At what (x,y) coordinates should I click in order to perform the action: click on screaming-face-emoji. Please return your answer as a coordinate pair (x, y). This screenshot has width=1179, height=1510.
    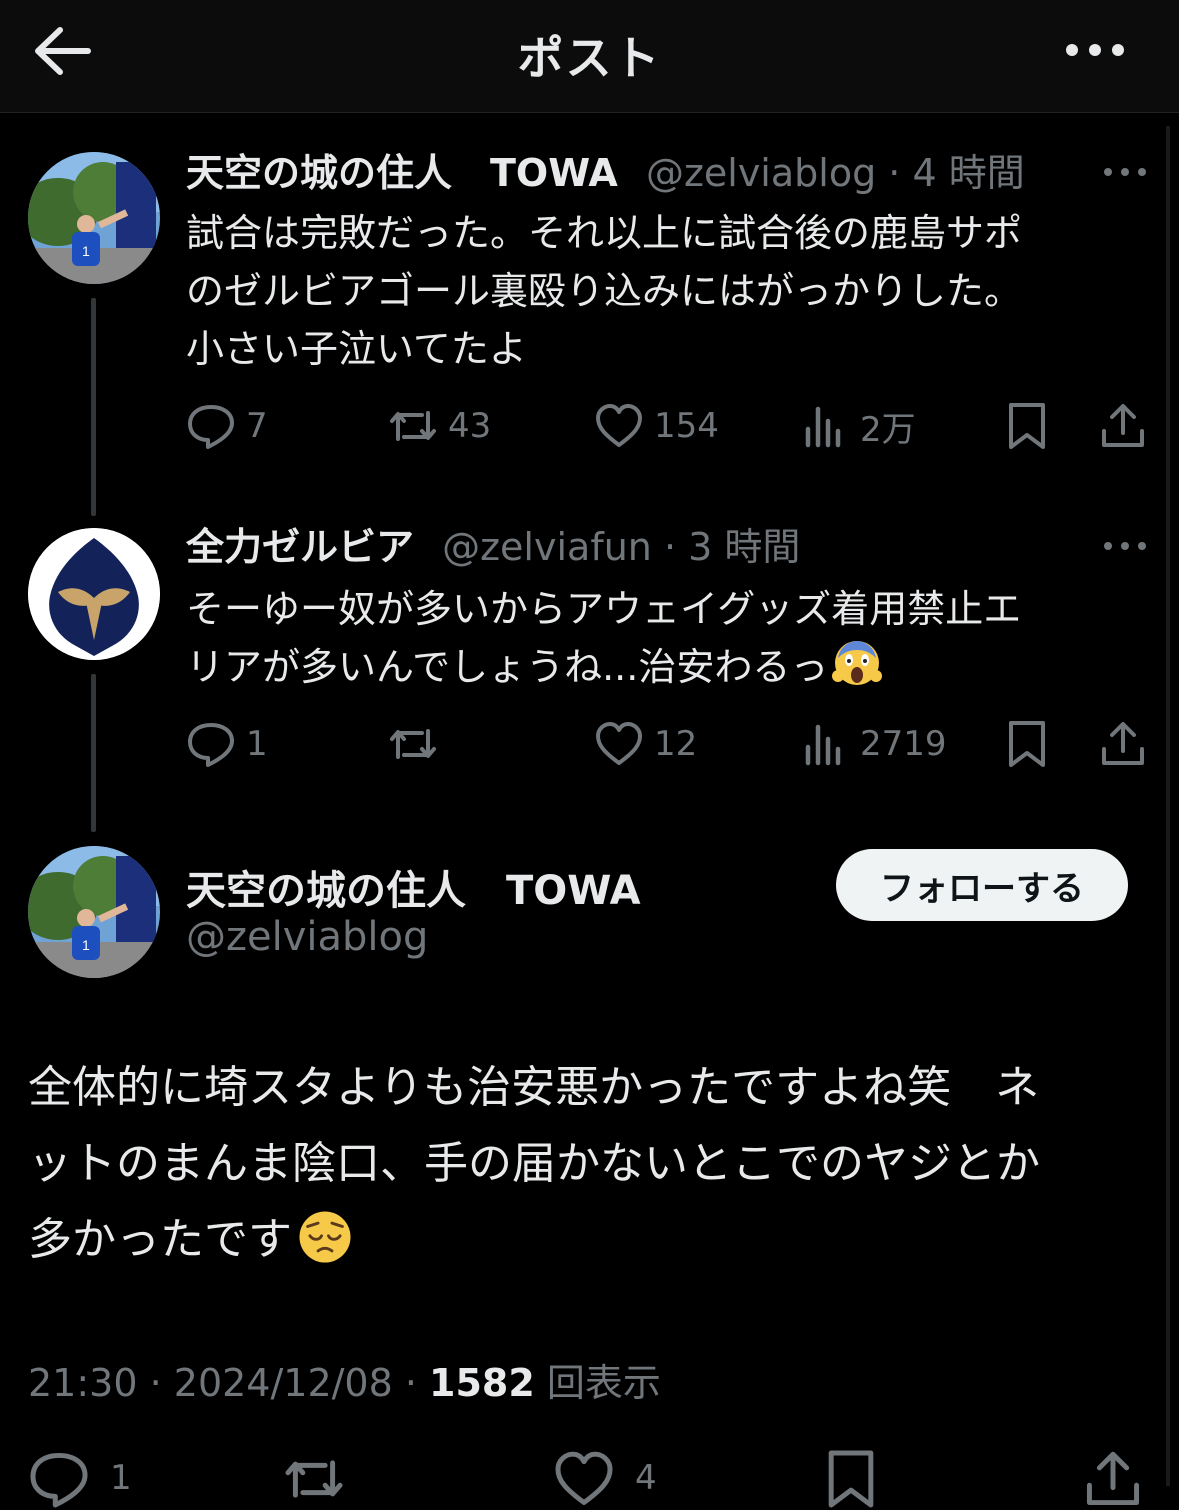
    Looking at the image, I should click on (857, 663).